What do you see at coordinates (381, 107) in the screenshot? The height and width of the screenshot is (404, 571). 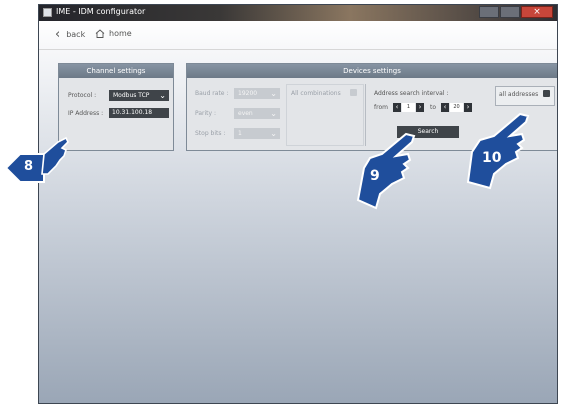 I see `from-label: from` at bounding box center [381, 107].